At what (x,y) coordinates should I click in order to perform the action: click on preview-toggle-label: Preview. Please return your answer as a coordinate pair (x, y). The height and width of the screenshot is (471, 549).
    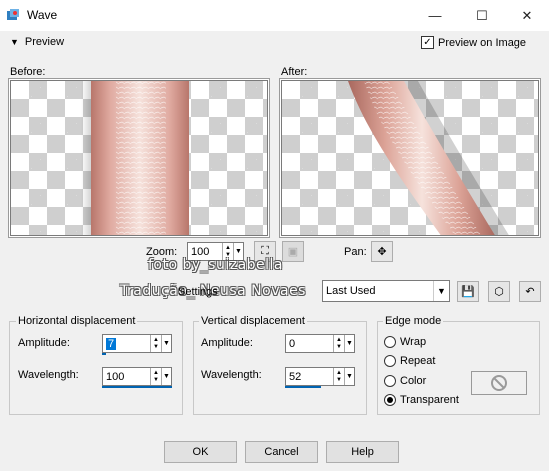
    Looking at the image, I should click on (44, 42).